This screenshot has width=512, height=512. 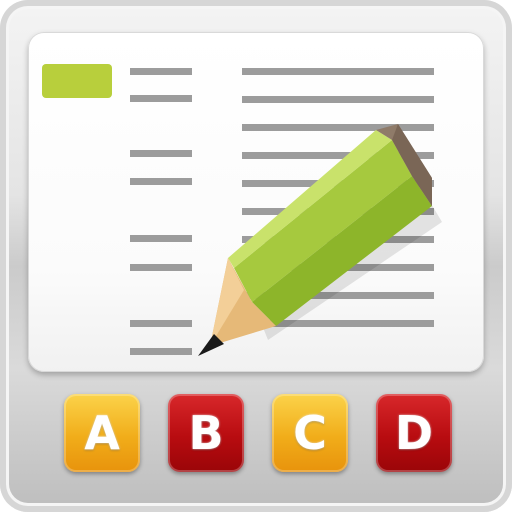 I want to click on left-column-lines, so click(x=161, y=211).